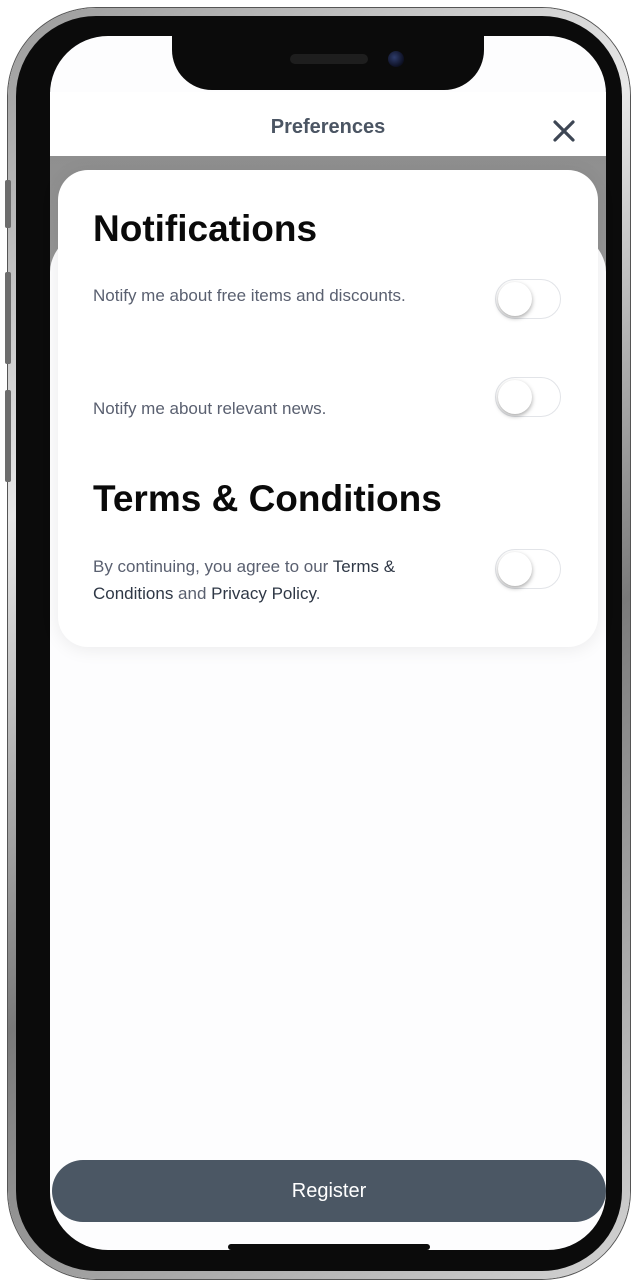 This screenshot has width=638, height=1287. I want to click on register-button: Register, so click(329, 1191).